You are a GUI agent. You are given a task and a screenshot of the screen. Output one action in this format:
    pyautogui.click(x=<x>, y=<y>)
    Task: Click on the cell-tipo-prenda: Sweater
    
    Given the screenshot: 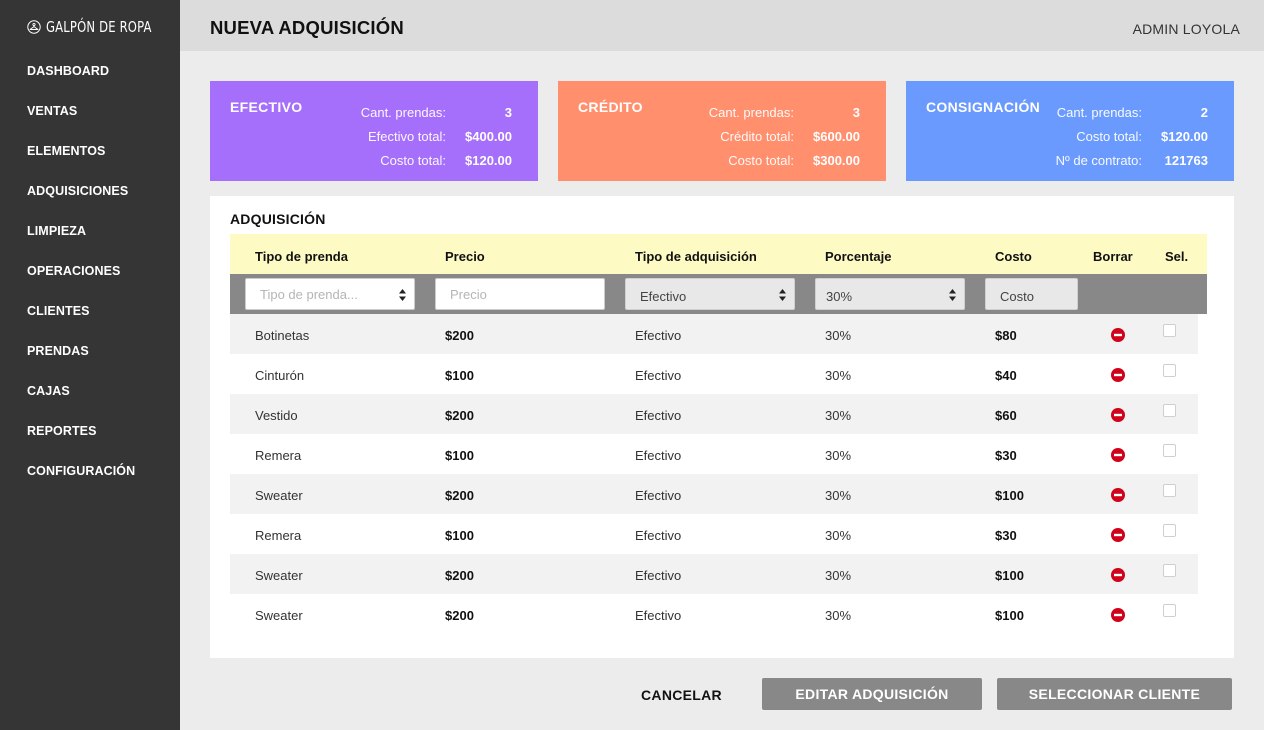 What is the action you would take?
    pyautogui.click(x=279, y=615)
    